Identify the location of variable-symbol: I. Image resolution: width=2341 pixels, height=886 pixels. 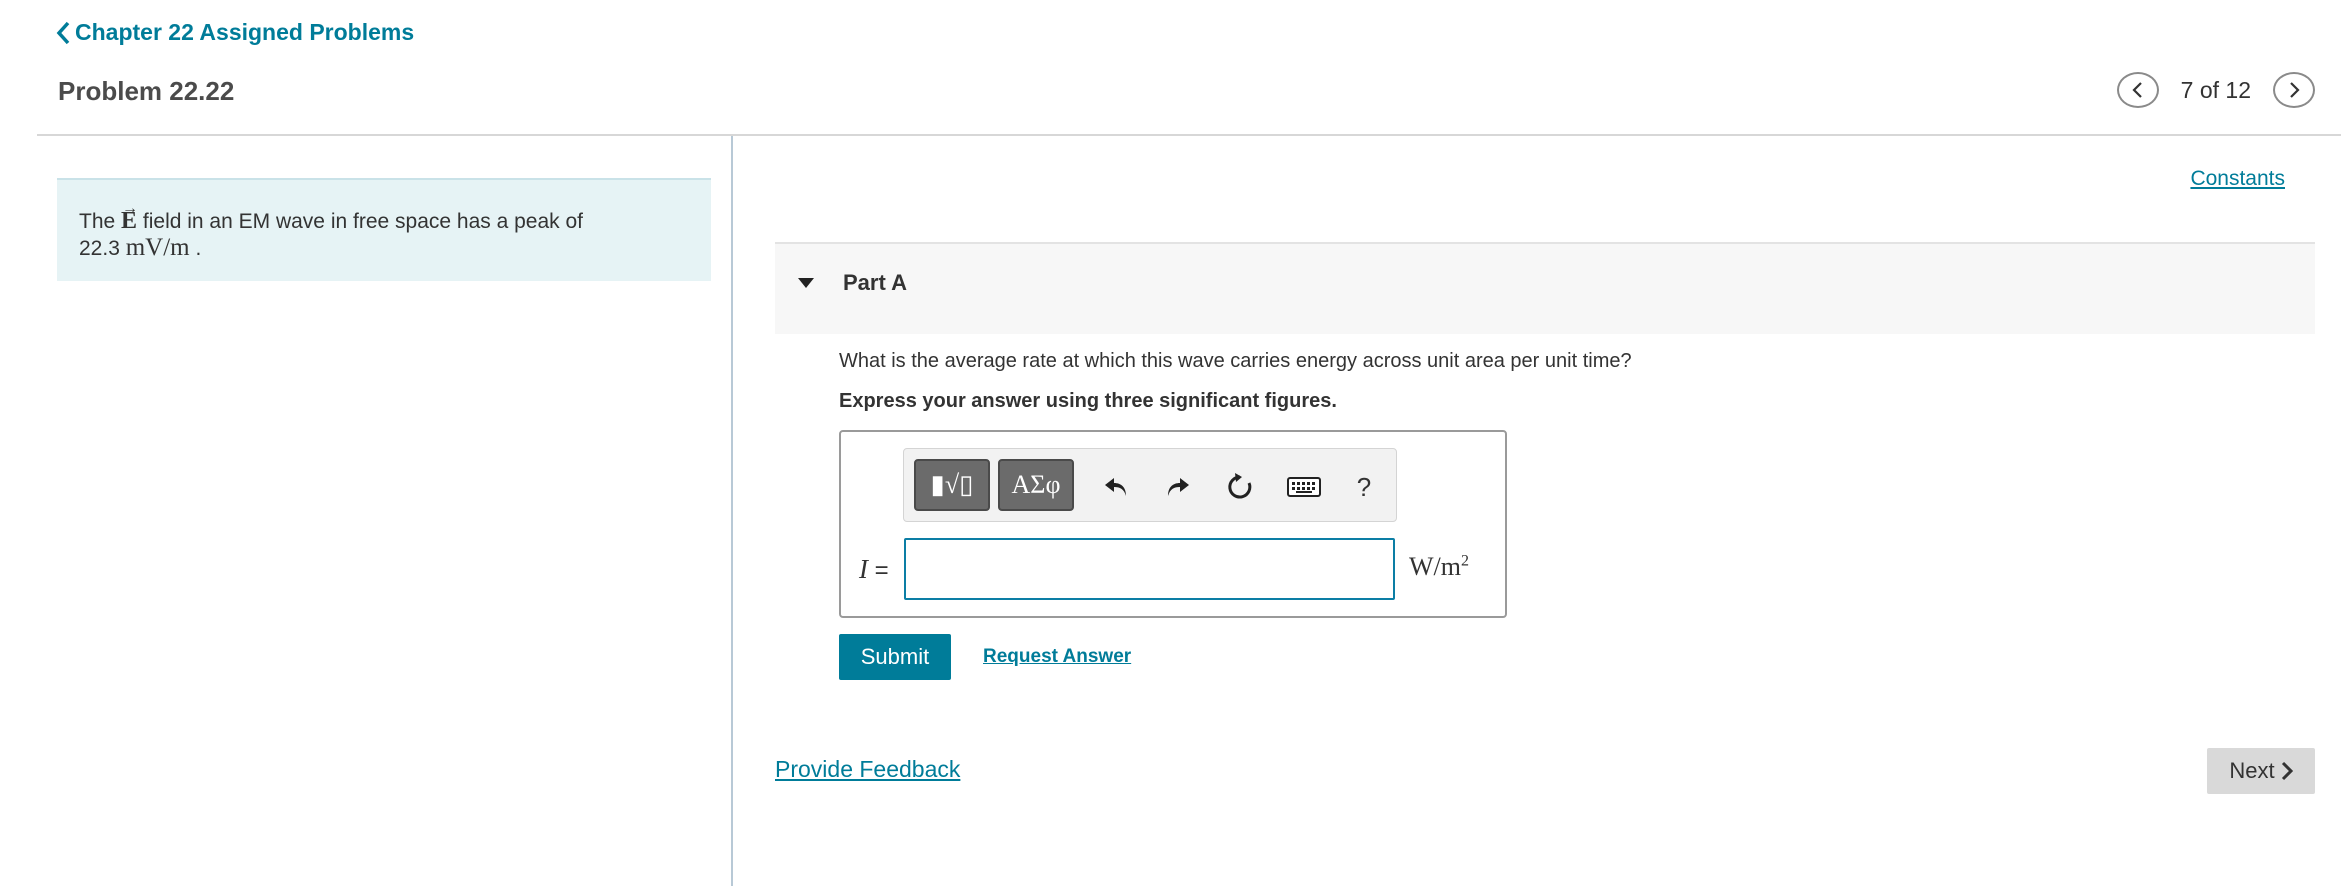
(863, 569).